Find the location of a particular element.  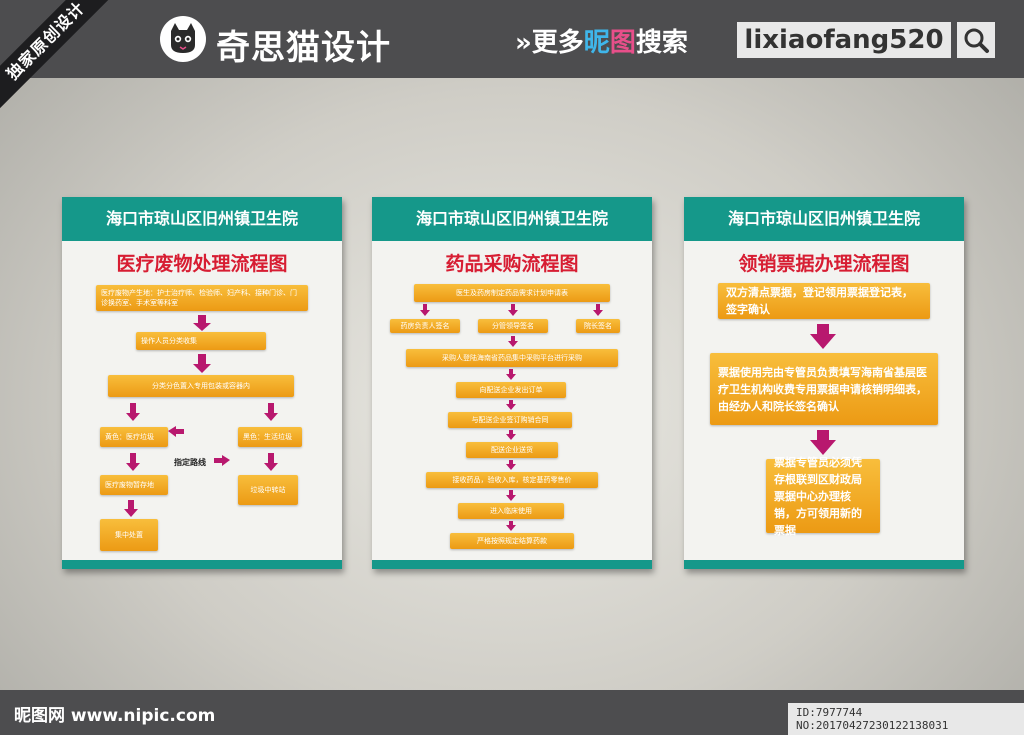

exclusive-ribbon: 独家原创设计 is located at coordinates (57, 54).